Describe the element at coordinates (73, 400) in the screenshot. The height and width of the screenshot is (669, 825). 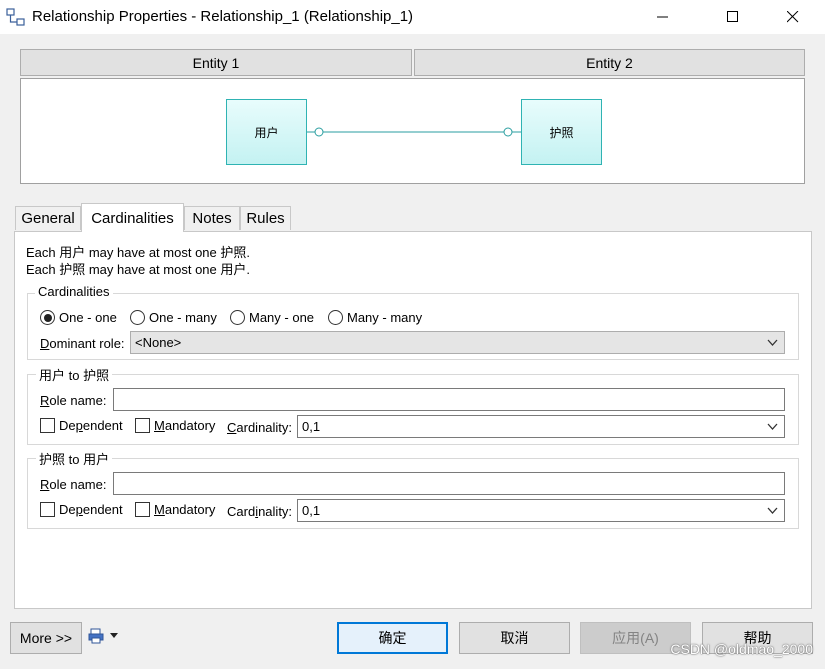
I see `role1-role-name-label: Role name:` at that location.